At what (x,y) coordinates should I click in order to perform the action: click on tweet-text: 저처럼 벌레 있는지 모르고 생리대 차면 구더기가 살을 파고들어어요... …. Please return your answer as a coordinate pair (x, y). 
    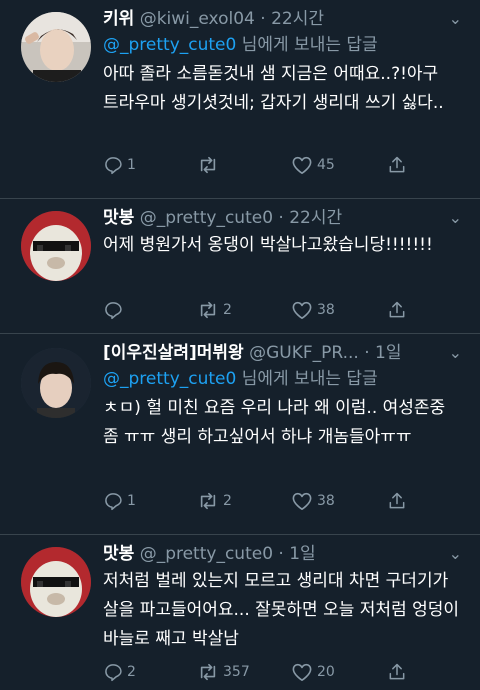
    Looking at the image, I should click on (281, 610).